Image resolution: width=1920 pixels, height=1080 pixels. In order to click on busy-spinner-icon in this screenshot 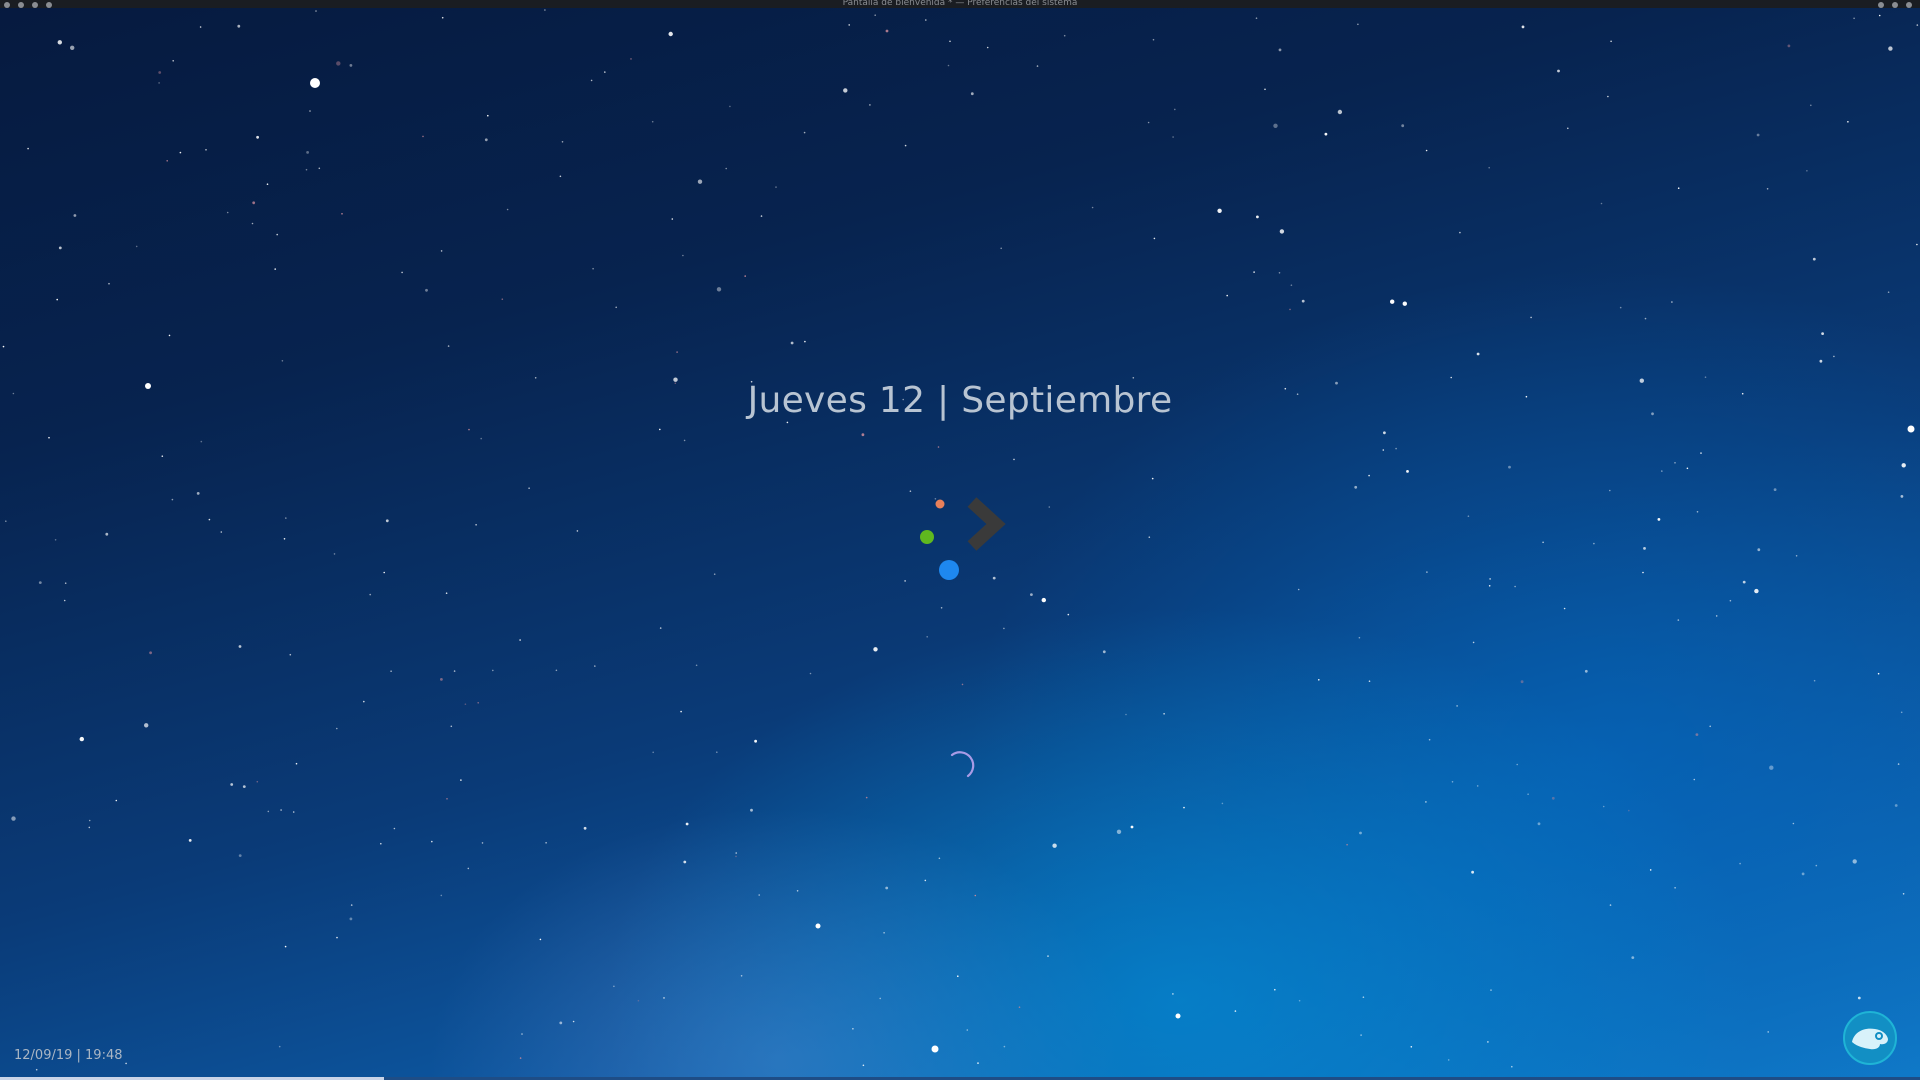, I will do `click(962, 764)`.